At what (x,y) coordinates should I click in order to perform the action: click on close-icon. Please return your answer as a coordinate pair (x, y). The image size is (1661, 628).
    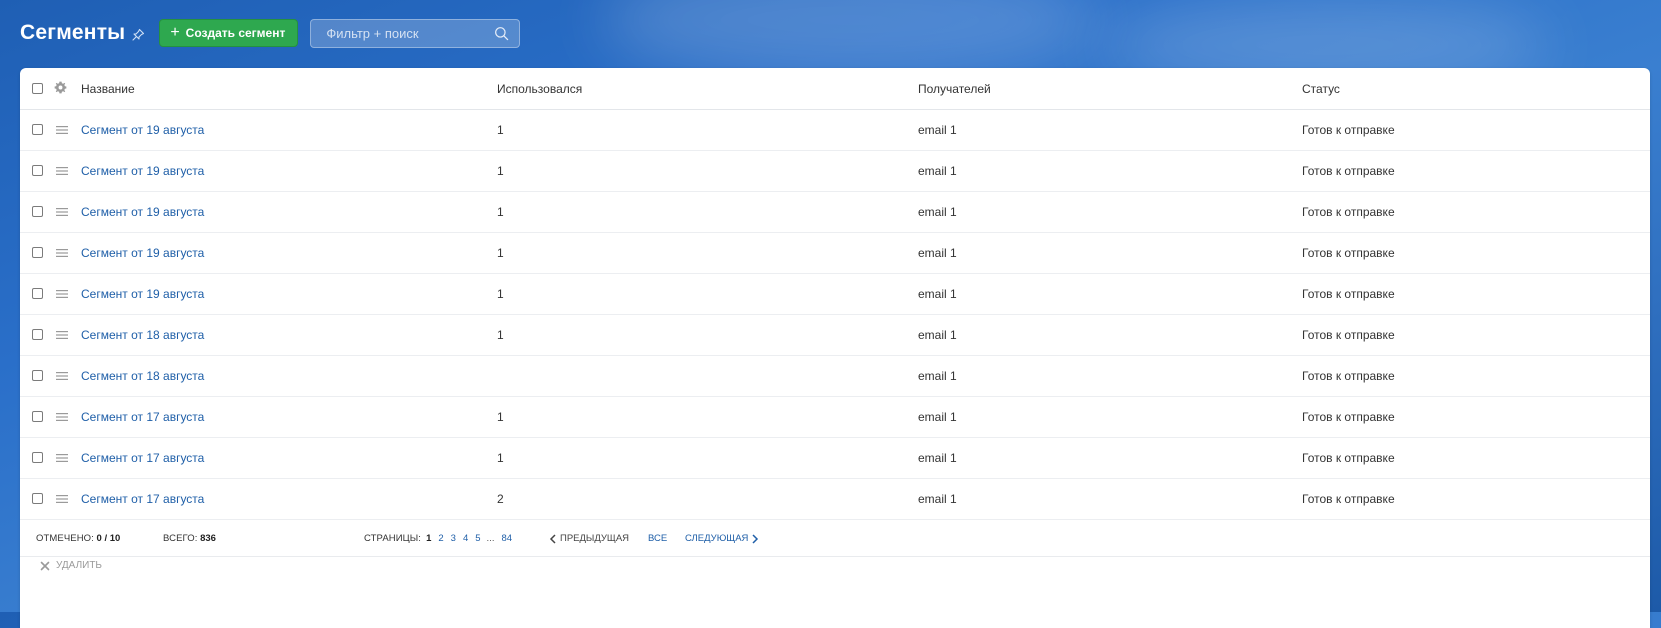
    Looking at the image, I should click on (45, 565).